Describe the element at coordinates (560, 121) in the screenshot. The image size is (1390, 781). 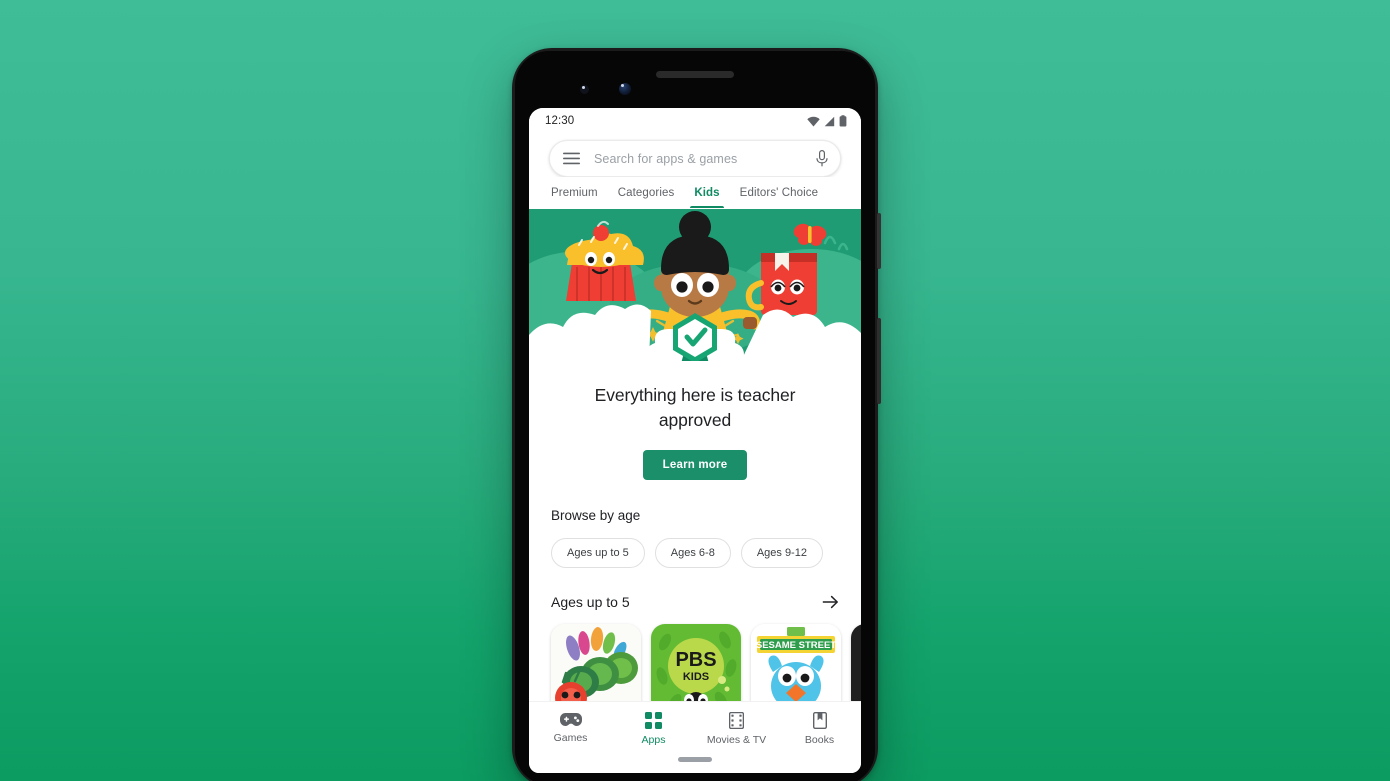
I see `status-clock: 12:30` at that location.